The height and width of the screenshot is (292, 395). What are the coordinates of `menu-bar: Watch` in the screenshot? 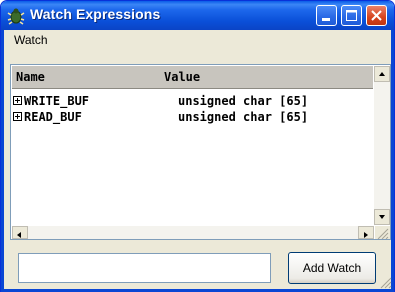 It's located at (197, 40).